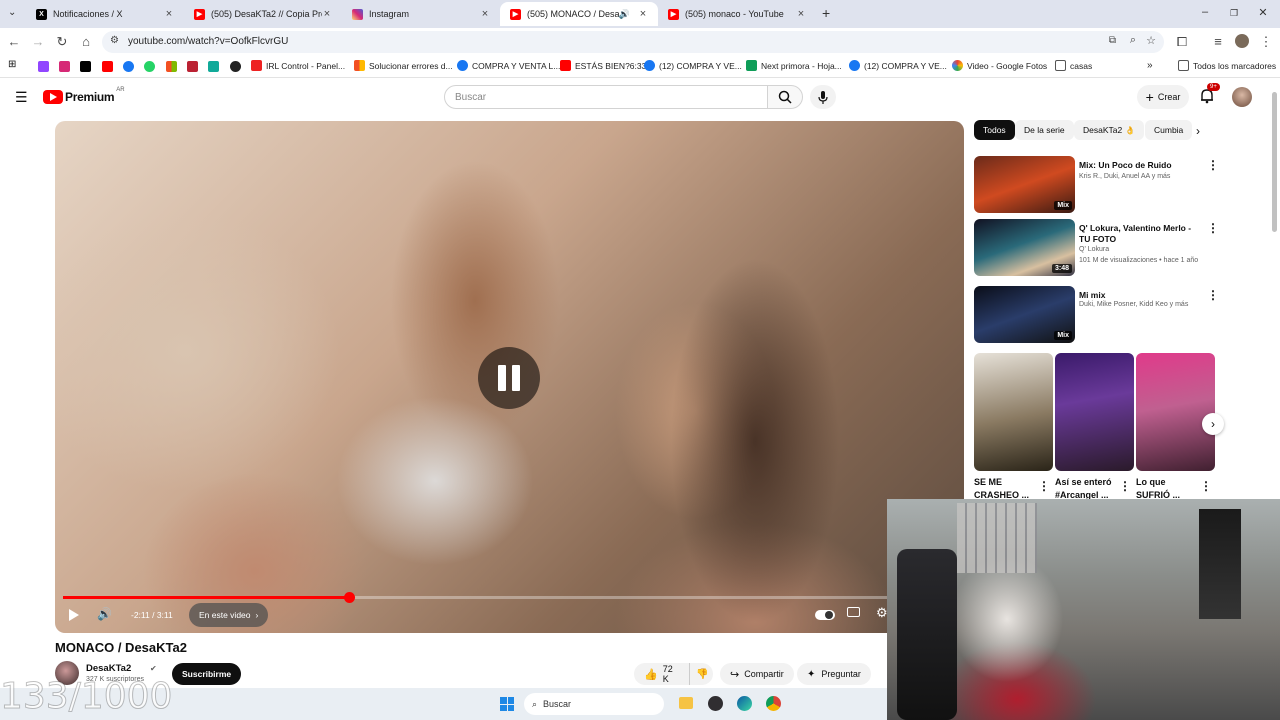 This screenshot has height=720, width=1280. I want to click on chip-de-la-serie: De la serie, so click(1044, 130).